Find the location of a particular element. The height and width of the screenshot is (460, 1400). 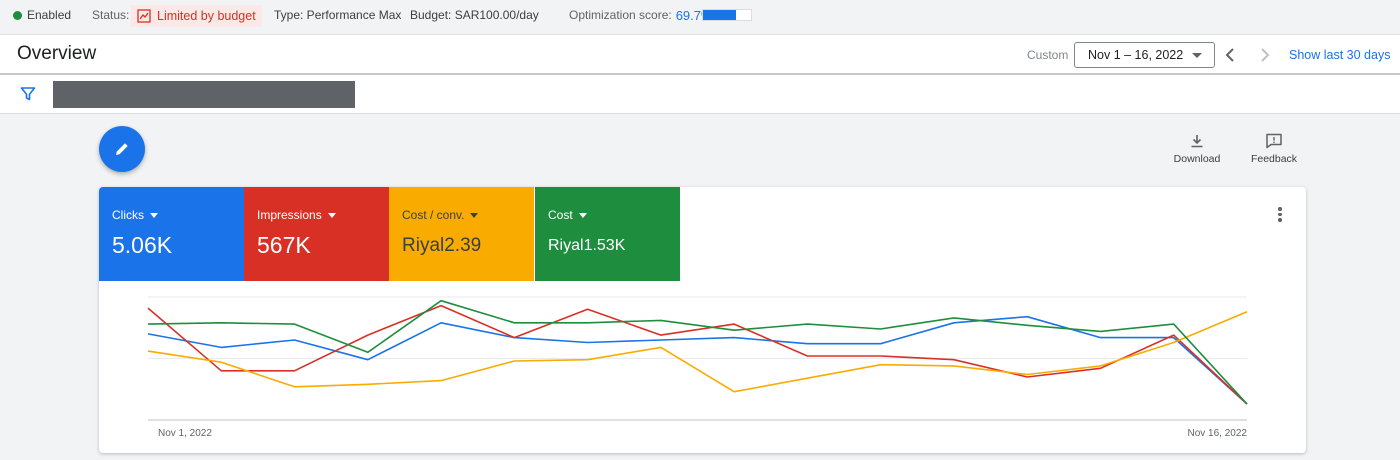

download-button: Download is located at coordinates (1197, 149).